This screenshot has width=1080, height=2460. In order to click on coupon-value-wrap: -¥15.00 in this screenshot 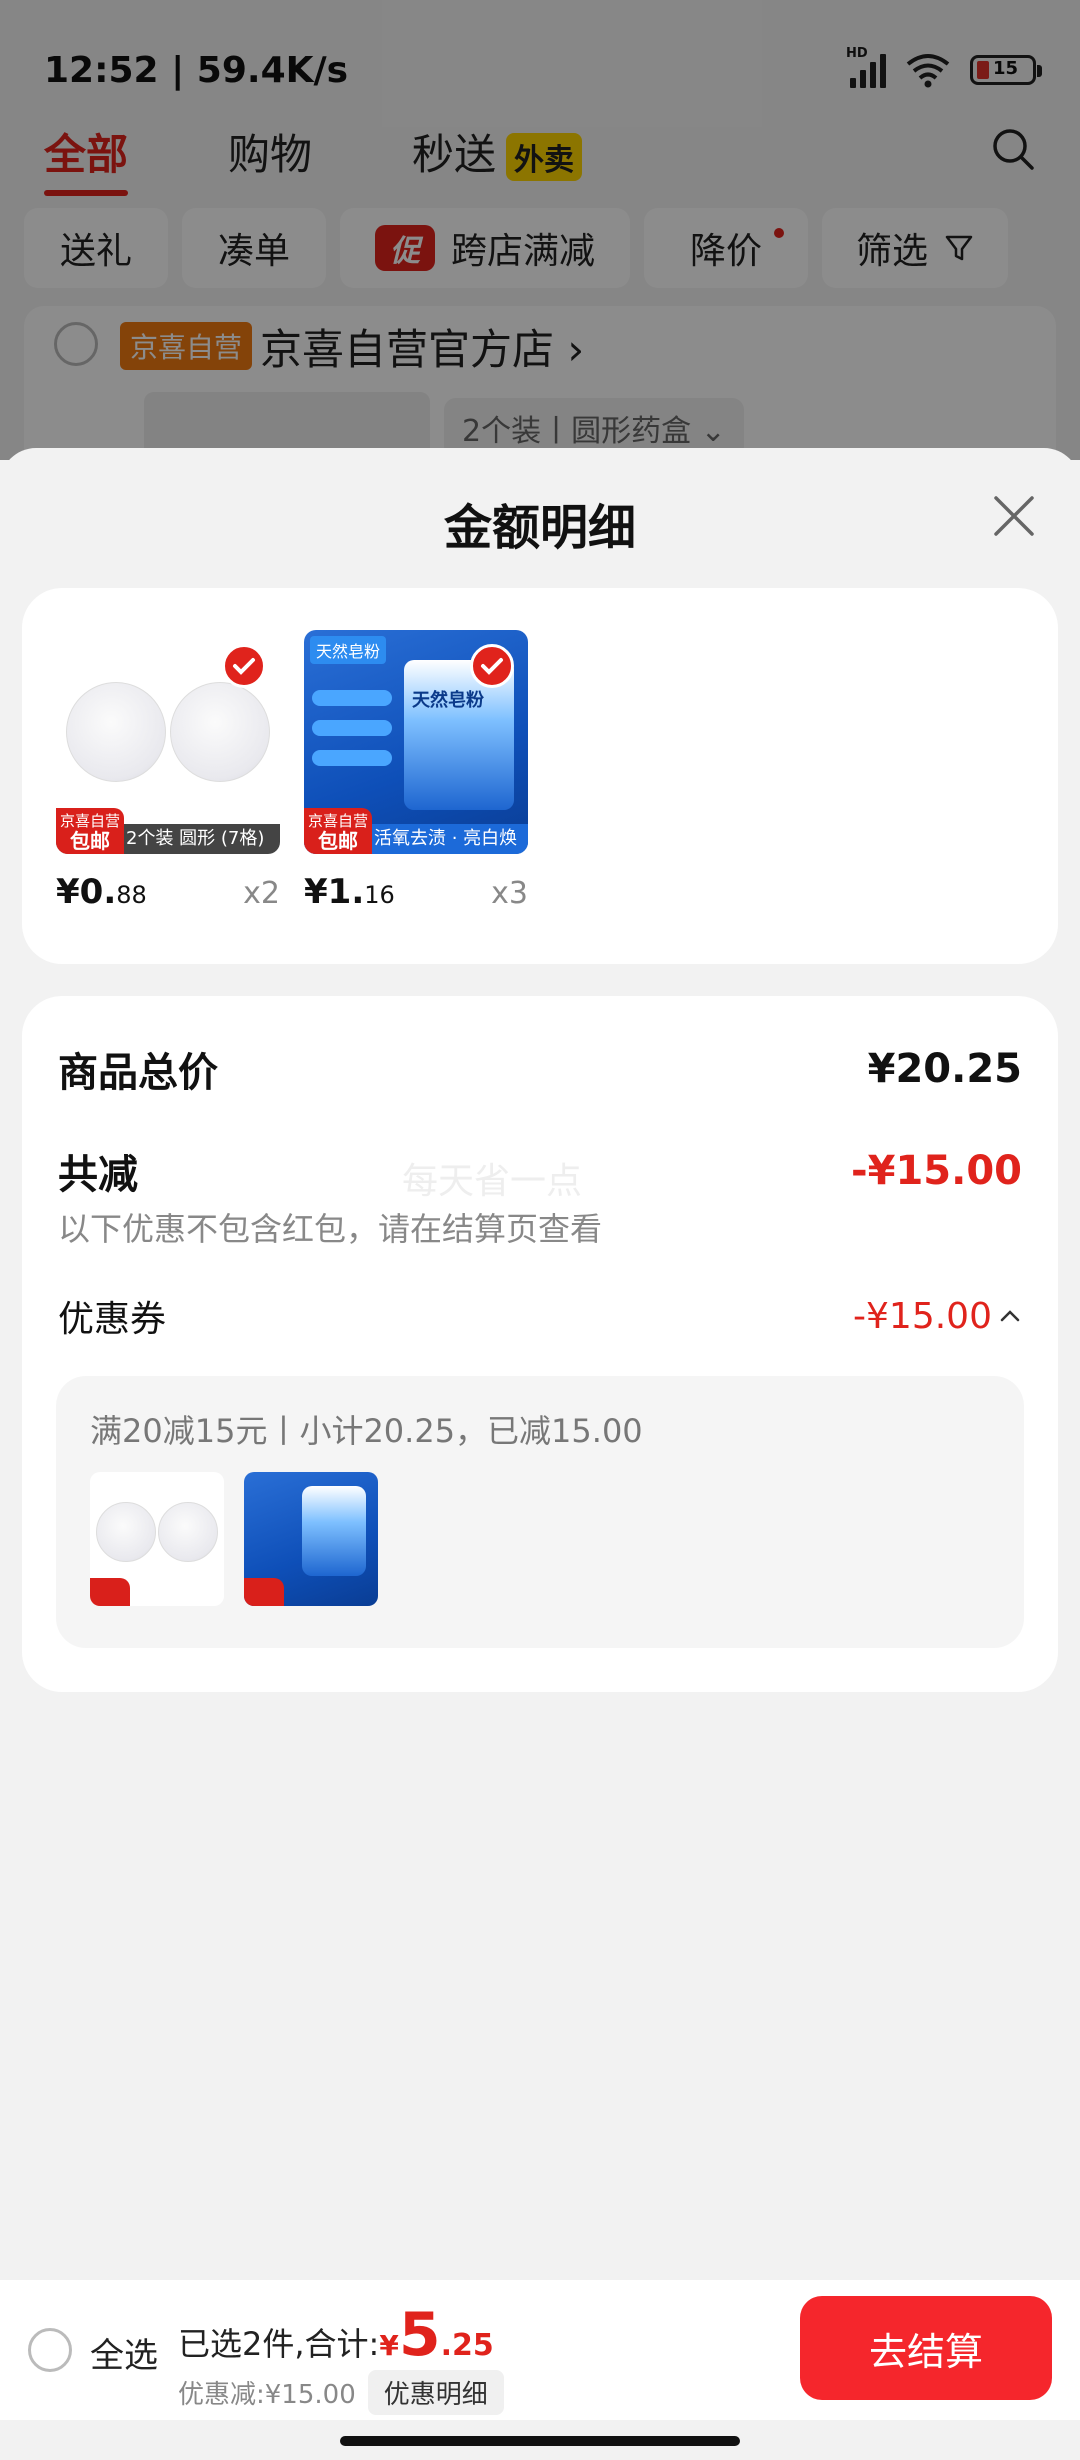, I will do `click(937, 1316)`.